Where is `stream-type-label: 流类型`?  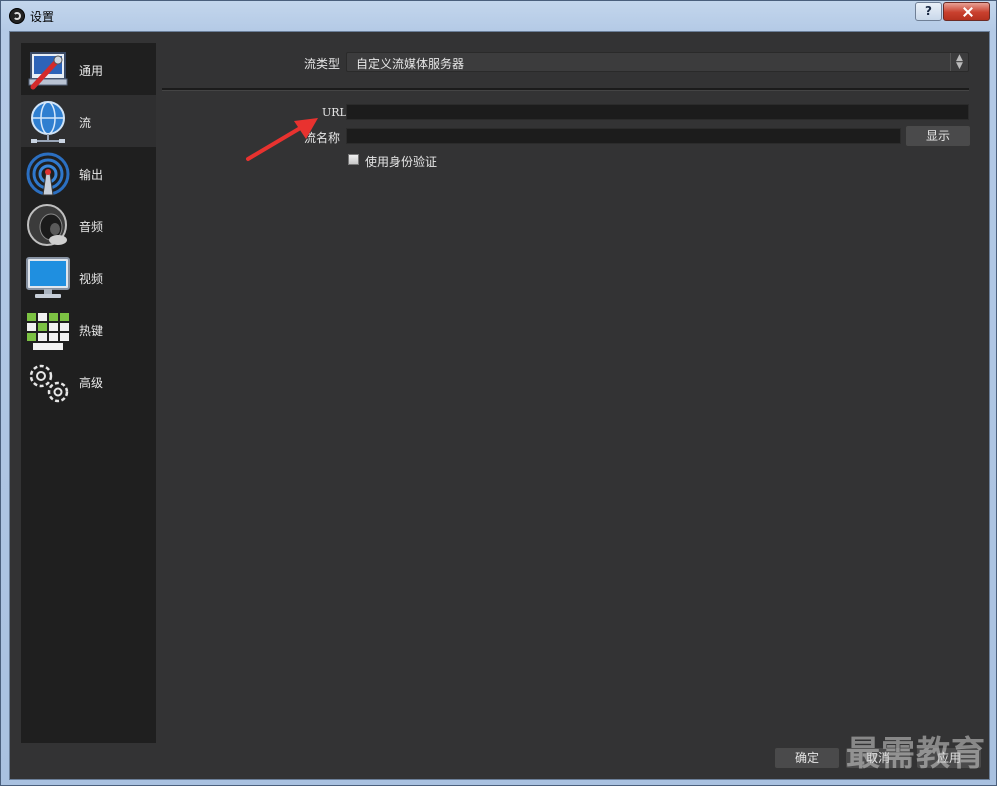 stream-type-label: 流类型 is located at coordinates (322, 64).